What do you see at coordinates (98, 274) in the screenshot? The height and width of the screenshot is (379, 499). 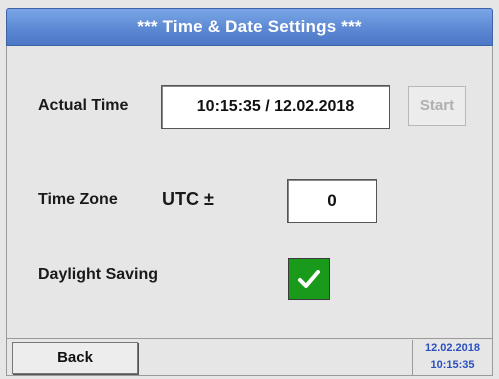 I see `daylight-saving-label: Daylight Saving` at bounding box center [98, 274].